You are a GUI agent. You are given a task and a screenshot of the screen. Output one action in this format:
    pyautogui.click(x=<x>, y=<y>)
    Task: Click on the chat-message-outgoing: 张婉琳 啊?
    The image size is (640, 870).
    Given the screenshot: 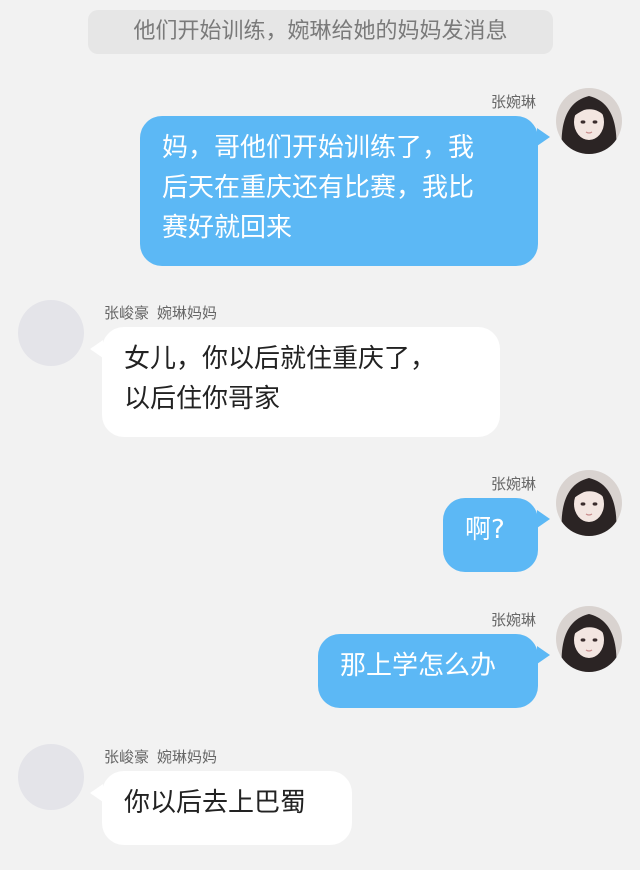 What is the action you would take?
    pyautogui.click(x=320, y=525)
    